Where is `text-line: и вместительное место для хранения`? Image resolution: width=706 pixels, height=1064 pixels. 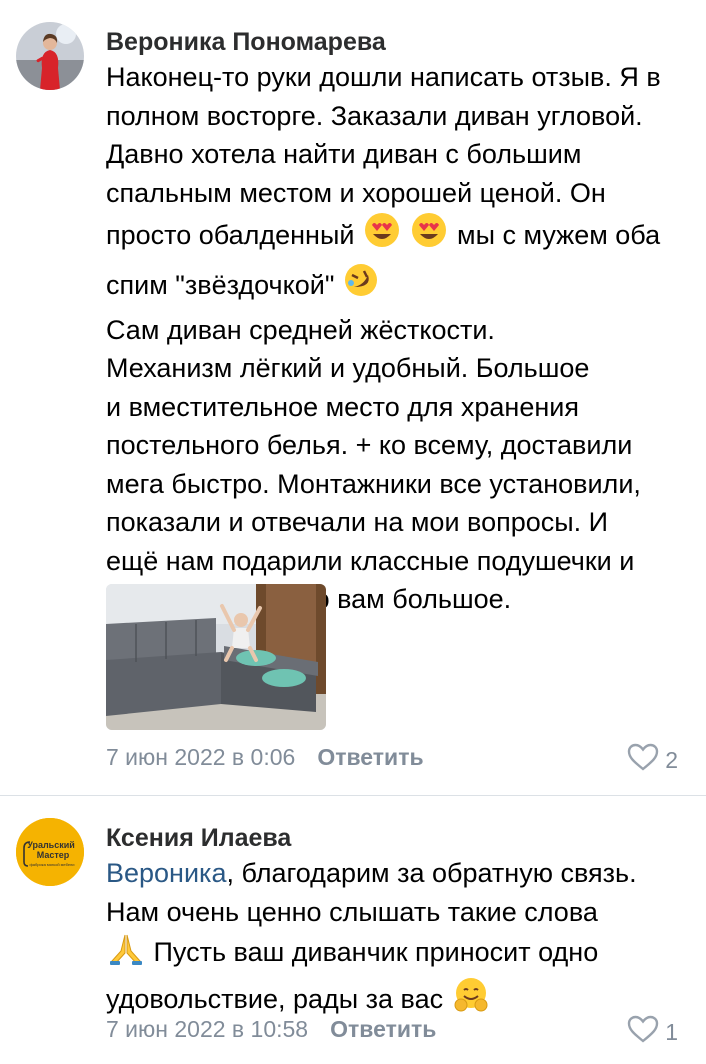 text-line: и вместительное место для хранения is located at coordinates (342, 406).